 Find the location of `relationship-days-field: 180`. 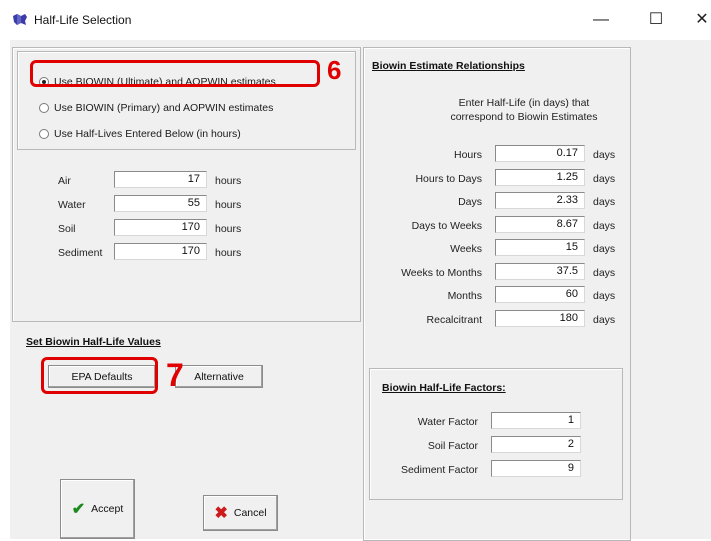

relationship-days-field: 180 is located at coordinates (540, 318).